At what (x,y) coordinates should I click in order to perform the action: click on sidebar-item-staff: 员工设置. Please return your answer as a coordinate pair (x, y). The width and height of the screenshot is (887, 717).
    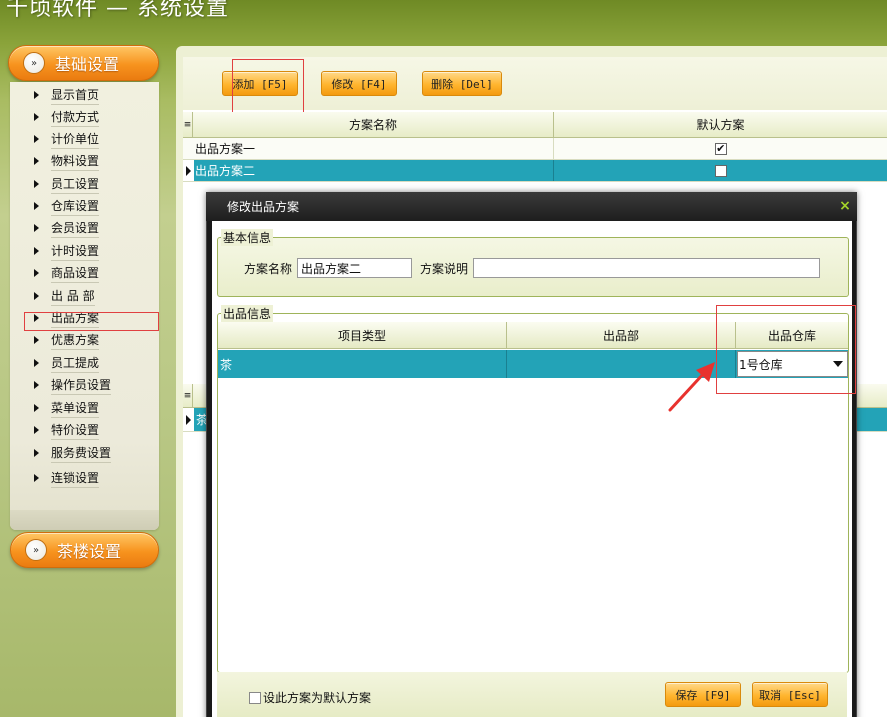
    Looking at the image, I should click on (67, 184).